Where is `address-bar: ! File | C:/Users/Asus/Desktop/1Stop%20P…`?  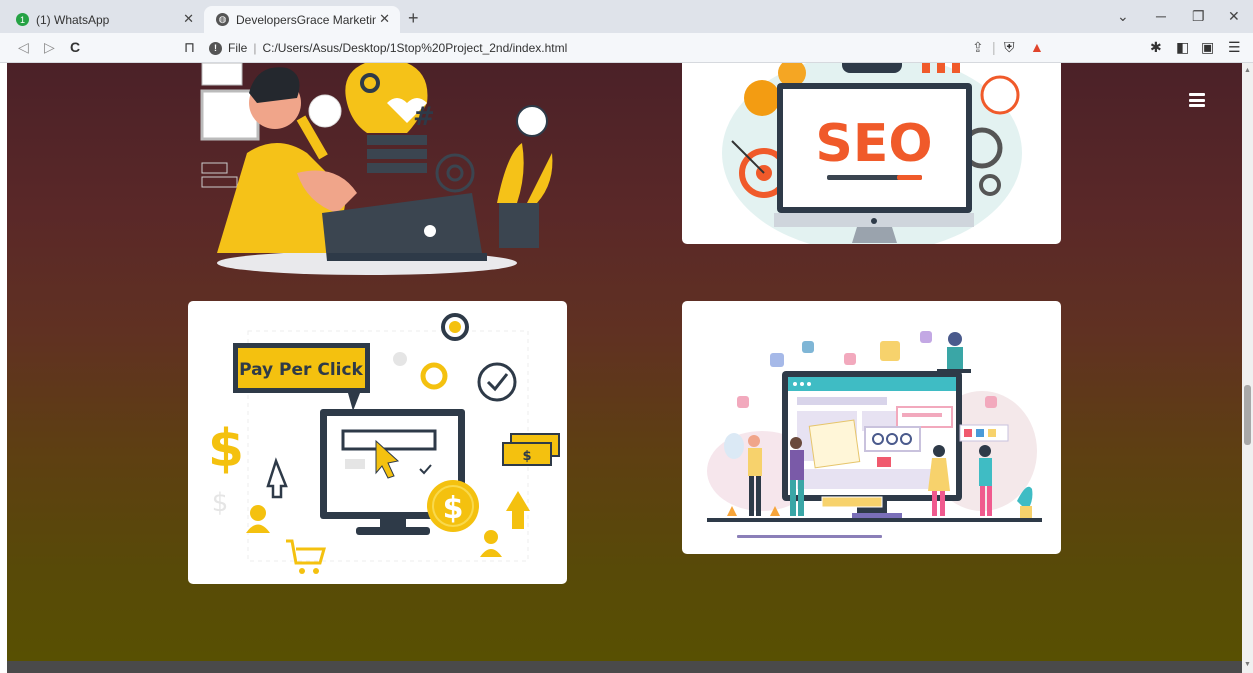 address-bar: ! File | C:/Users/Asus/Desktop/1Stop%20P… is located at coordinates (627, 48).